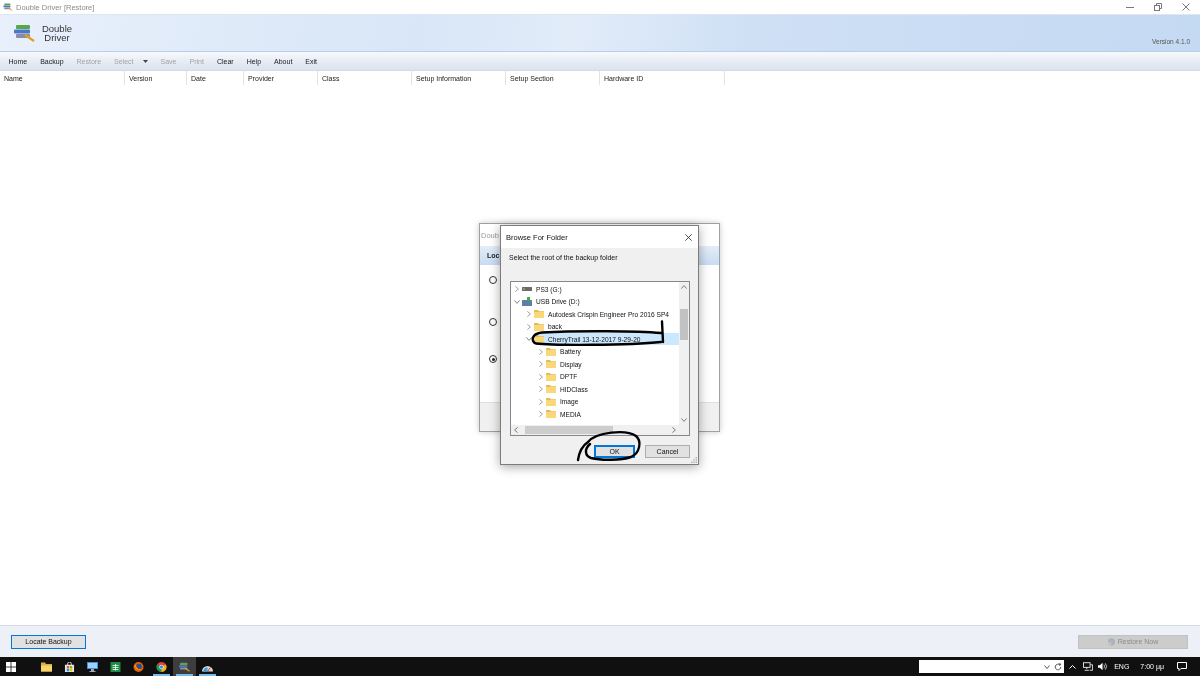  What do you see at coordinates (1111, 641) in the screenshot?
I see `shield-icon` at bounding box center [1111, 641].